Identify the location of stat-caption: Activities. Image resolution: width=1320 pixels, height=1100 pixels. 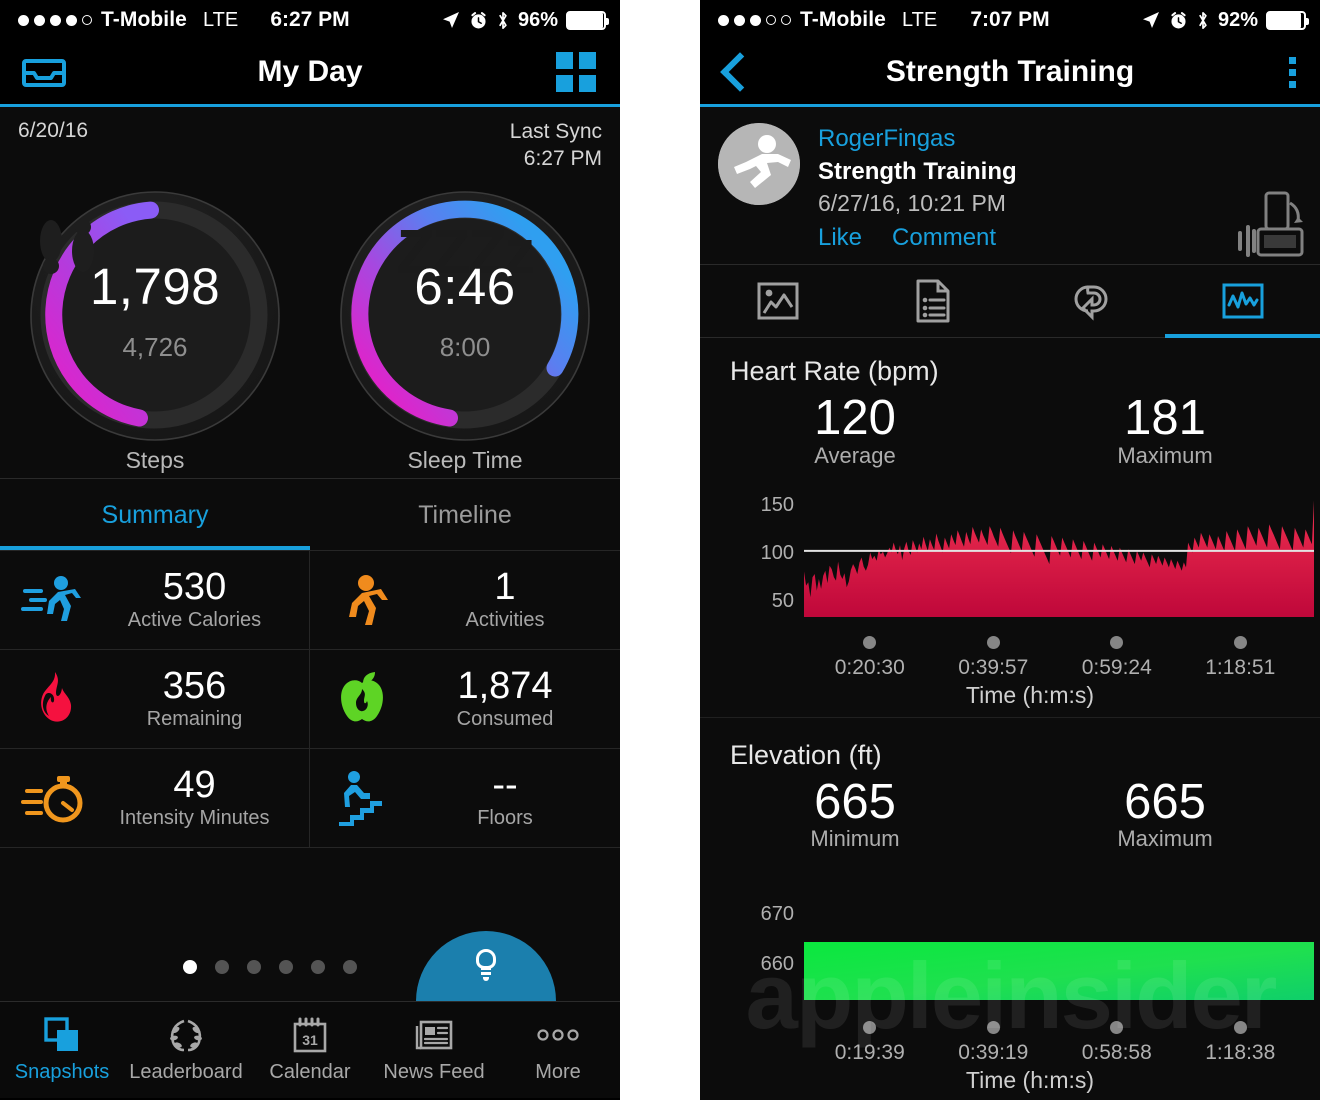
(505, 619).